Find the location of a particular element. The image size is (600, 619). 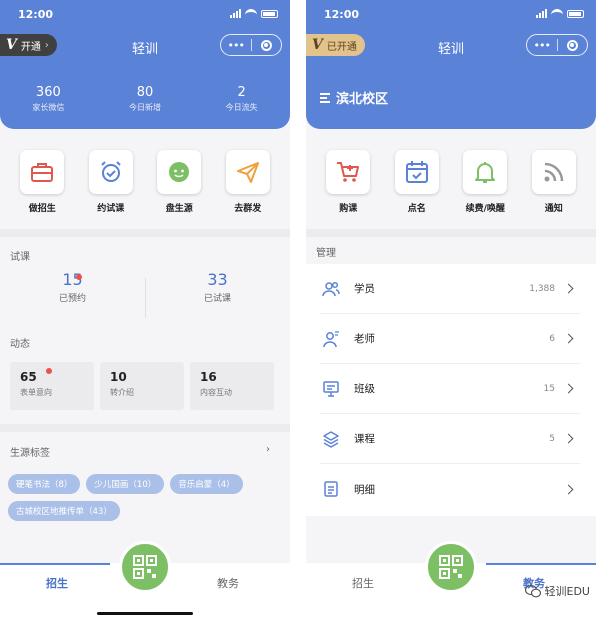

mgmt-row-students: 学员 1,388 is located at coordinates (450, 289).